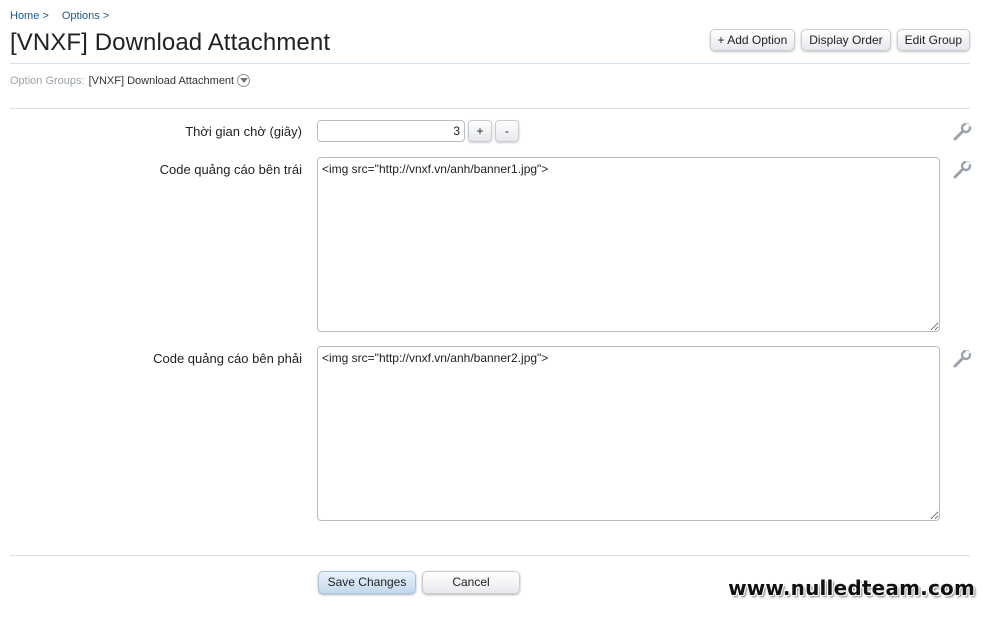 This screenshot has height=620, width=983. I want to click on form-actions: Save Changes Cancel, so click(419, 582).